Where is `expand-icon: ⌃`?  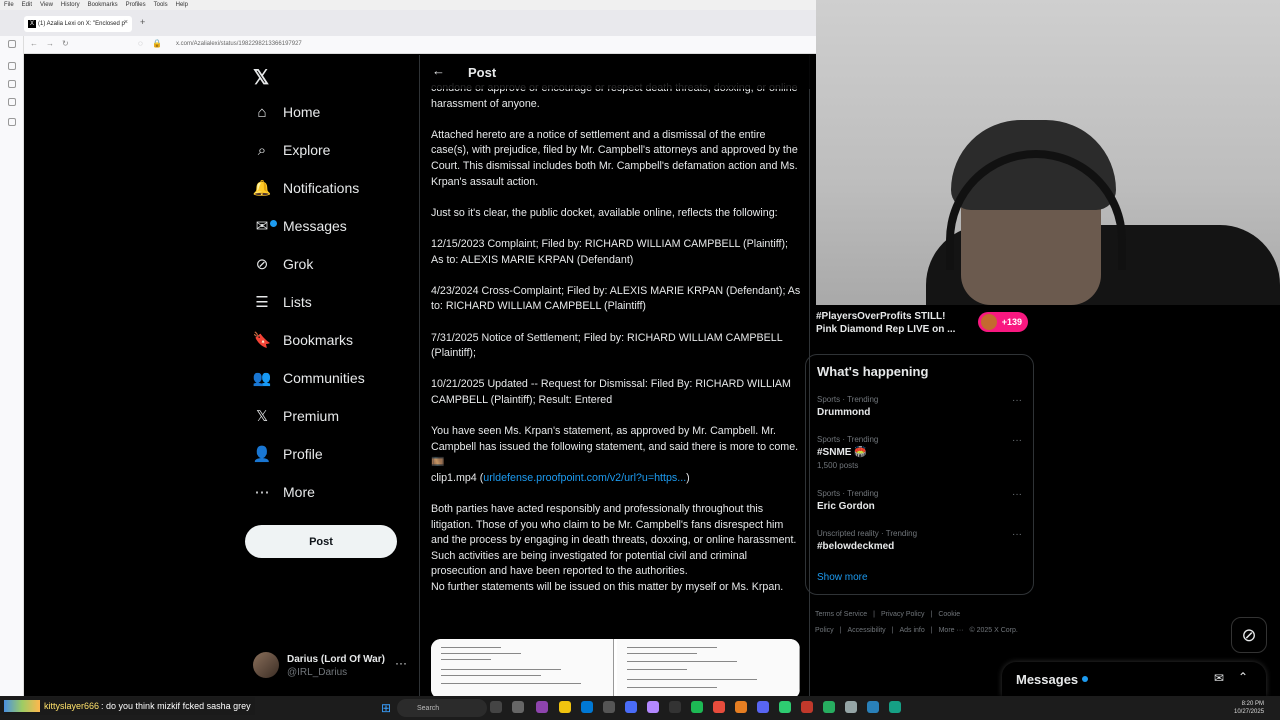
expand-icon: ⌃ is located at coordinates (1243, 677).